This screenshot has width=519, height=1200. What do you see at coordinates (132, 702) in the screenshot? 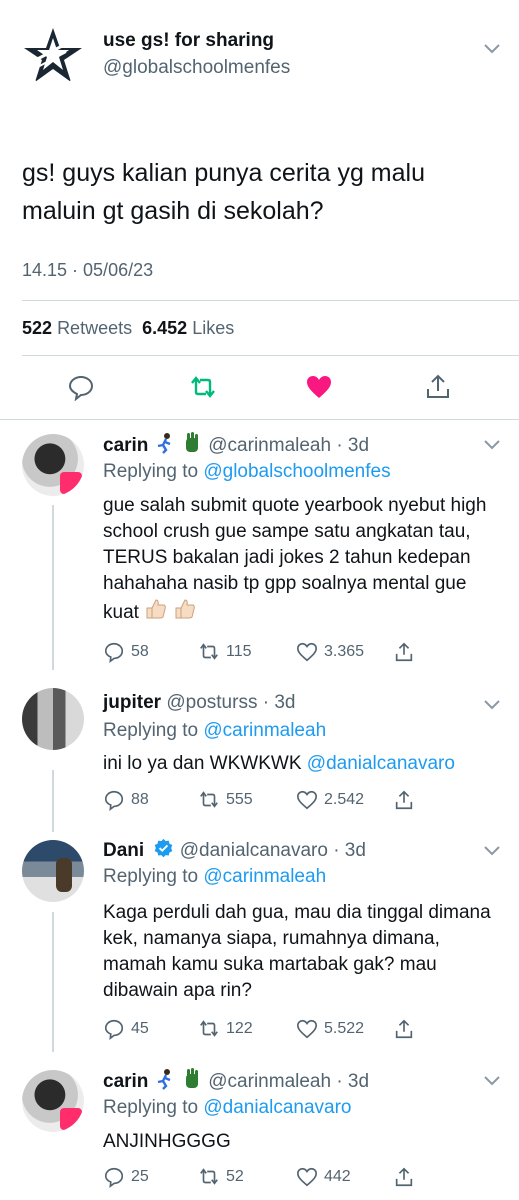
I see `reply-author-name: jupiter` at bounding box center [132, 702].